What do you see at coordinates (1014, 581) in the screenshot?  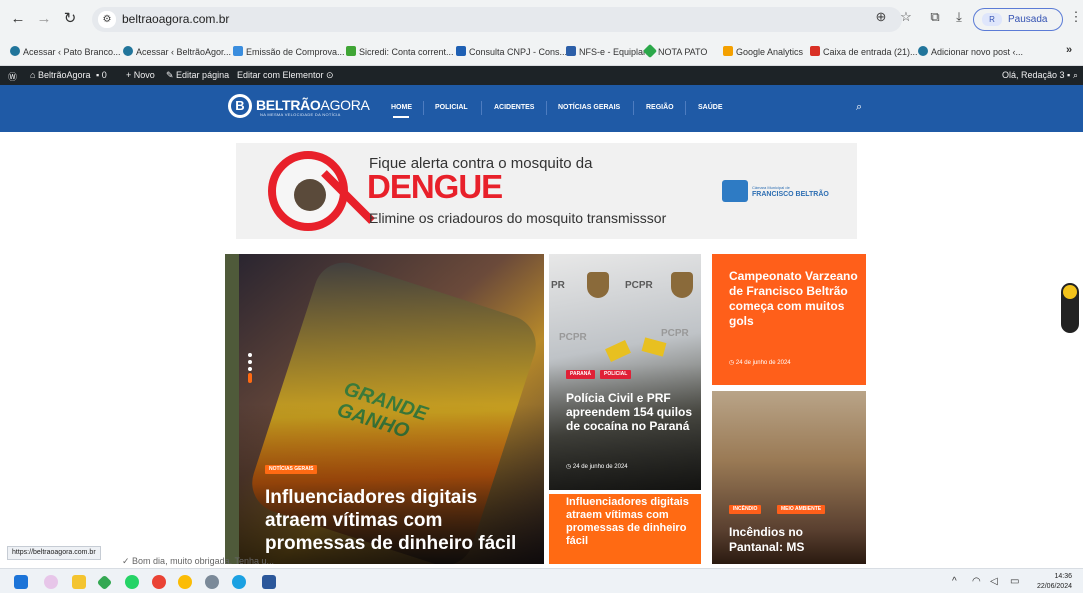 I see `battery-icon: ▭` at bounding box center [1014, 581].